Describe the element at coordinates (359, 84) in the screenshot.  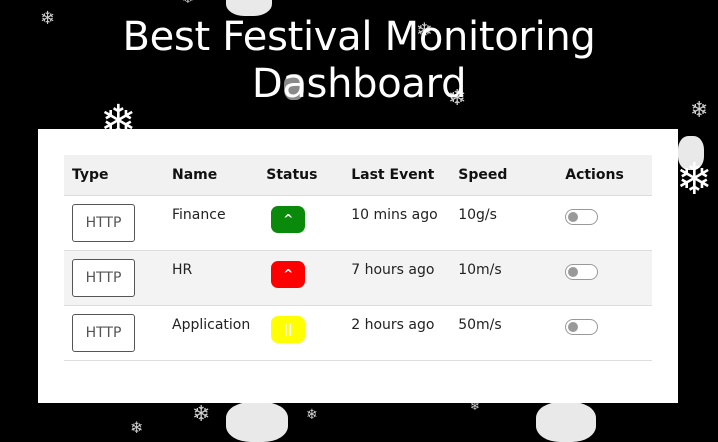
I see `page-title-line2: Dashboard` at that location.